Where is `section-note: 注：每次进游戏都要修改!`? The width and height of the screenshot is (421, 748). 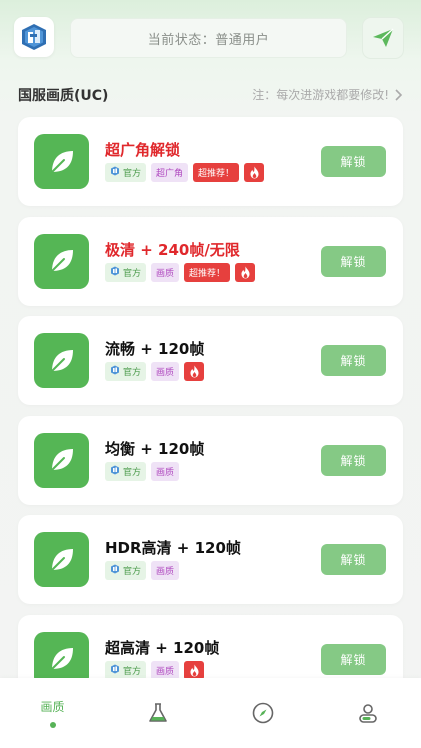
section-note: 注：每次进游戏都要修改! is located at coordinates (327, 94).